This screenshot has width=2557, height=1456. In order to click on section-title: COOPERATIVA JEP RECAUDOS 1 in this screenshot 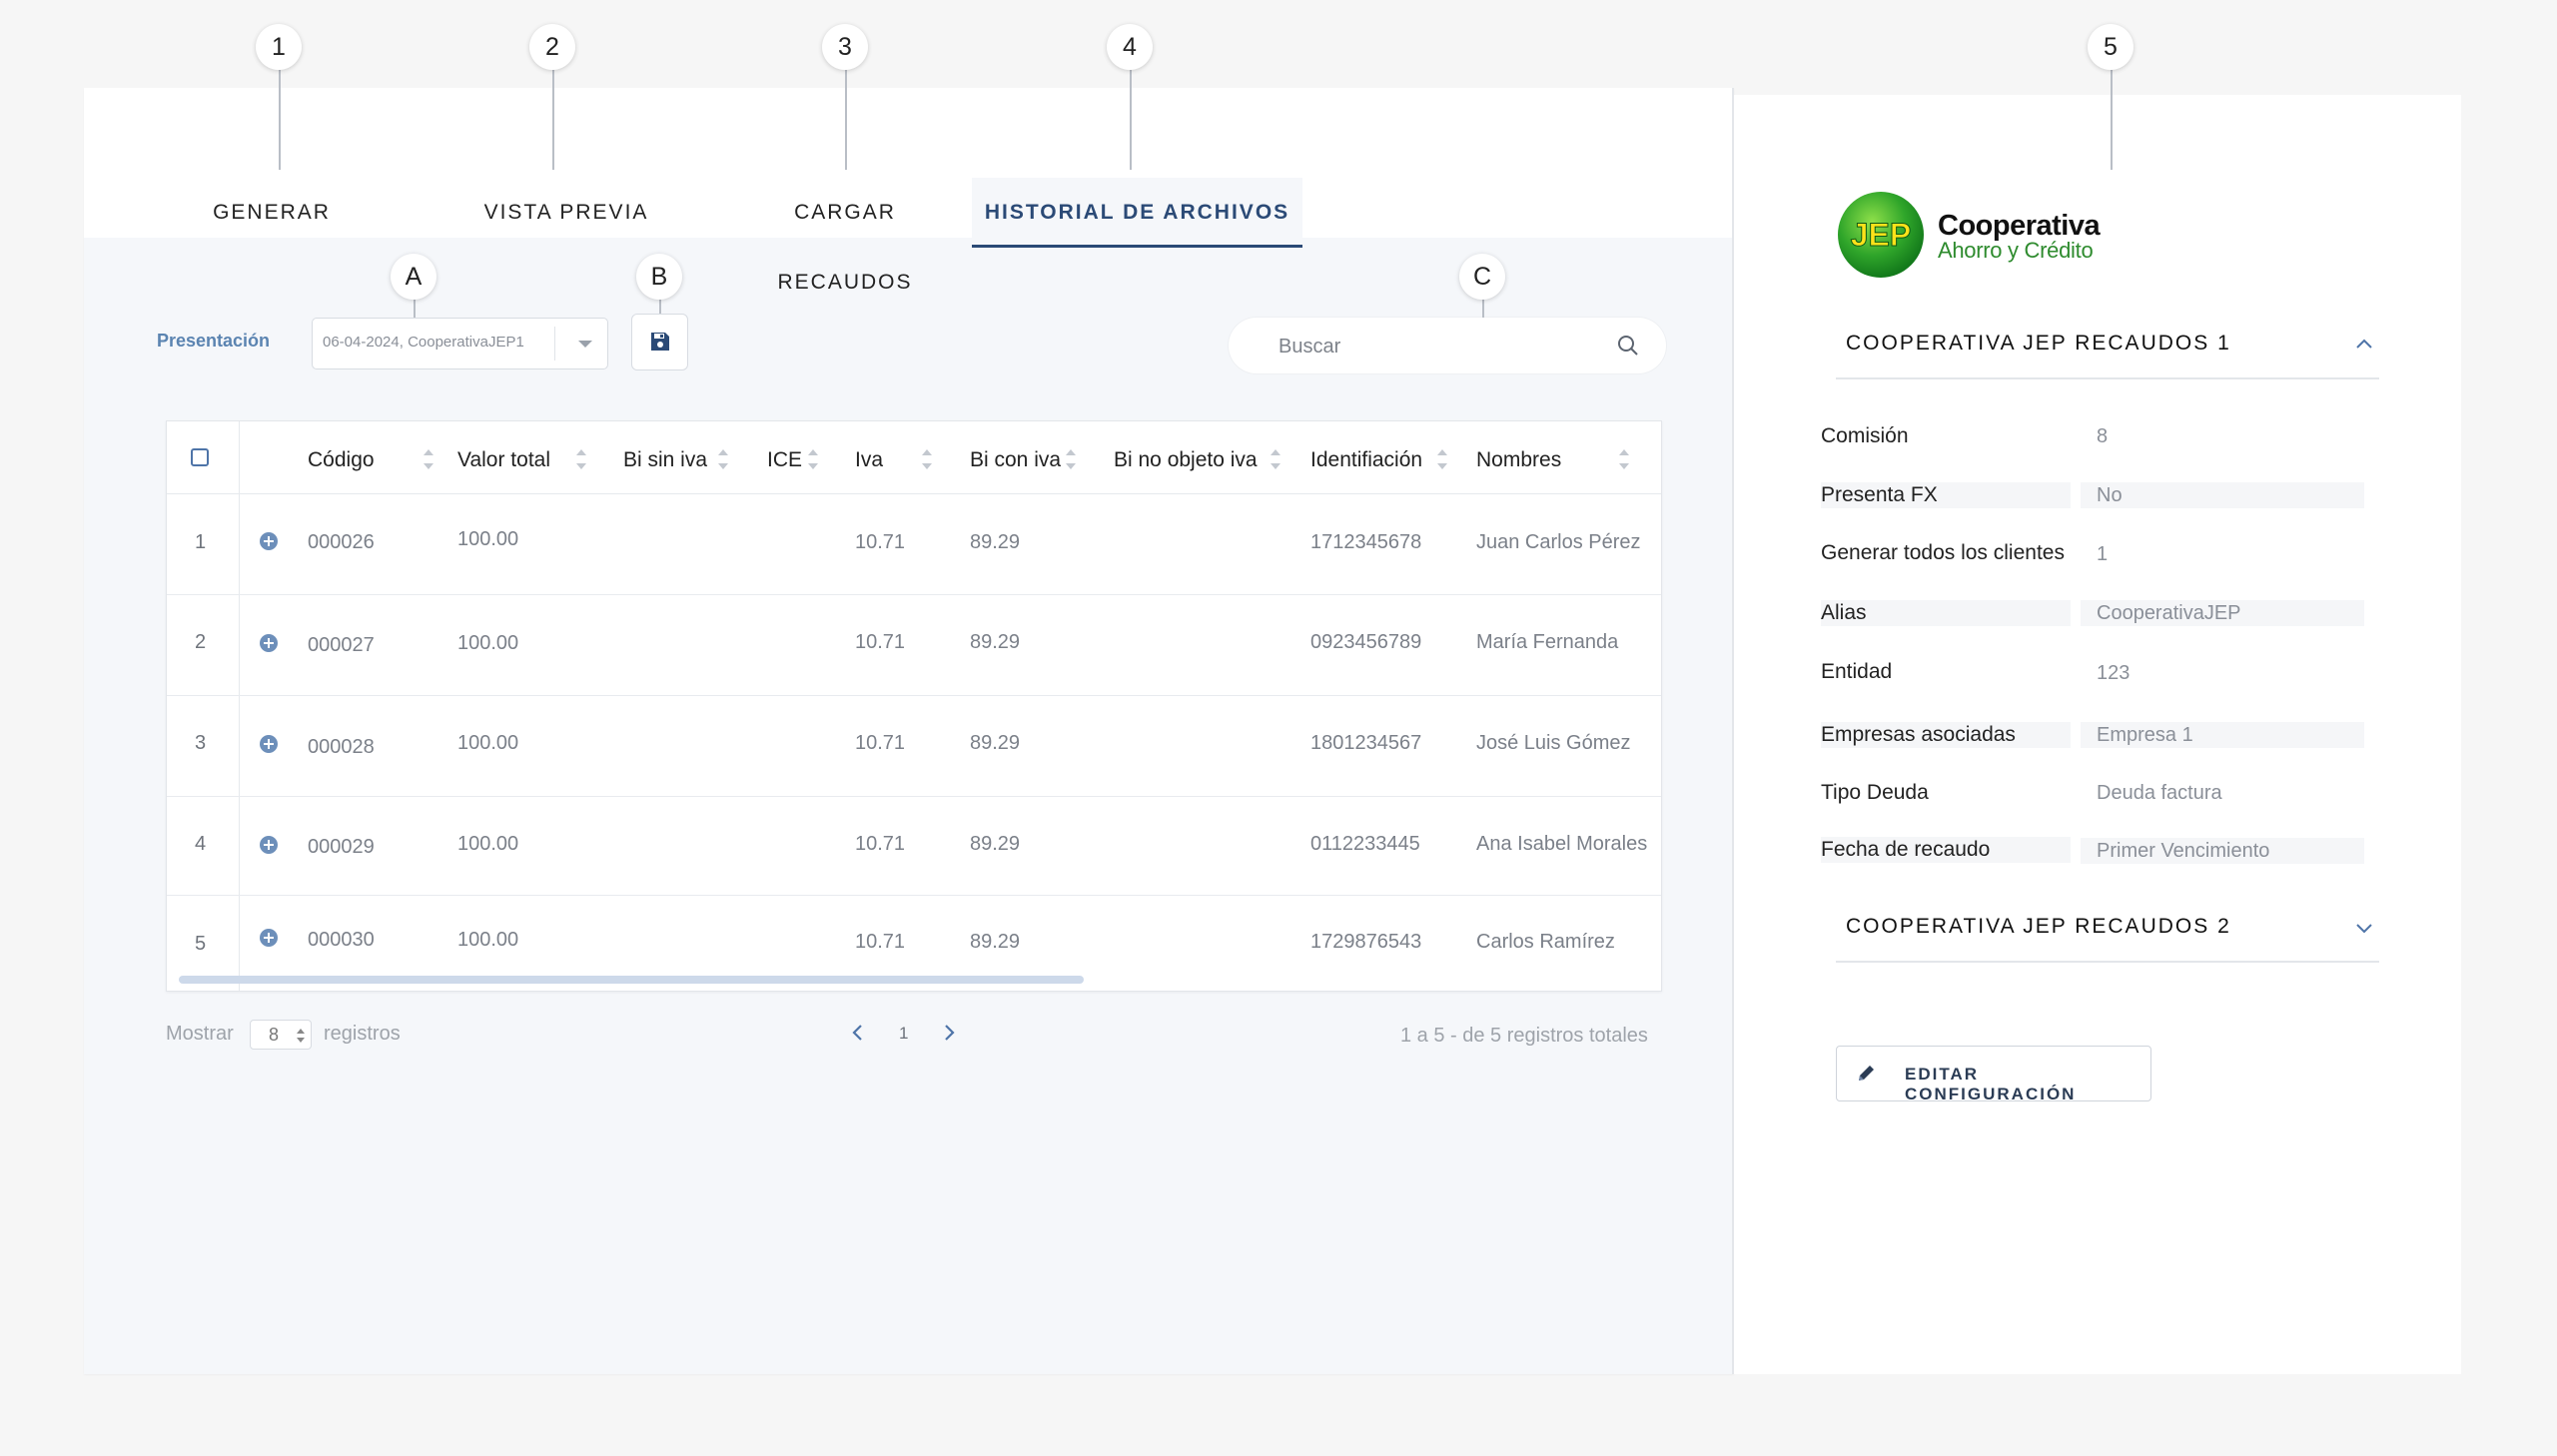, I will do `click(2038, 343)`.